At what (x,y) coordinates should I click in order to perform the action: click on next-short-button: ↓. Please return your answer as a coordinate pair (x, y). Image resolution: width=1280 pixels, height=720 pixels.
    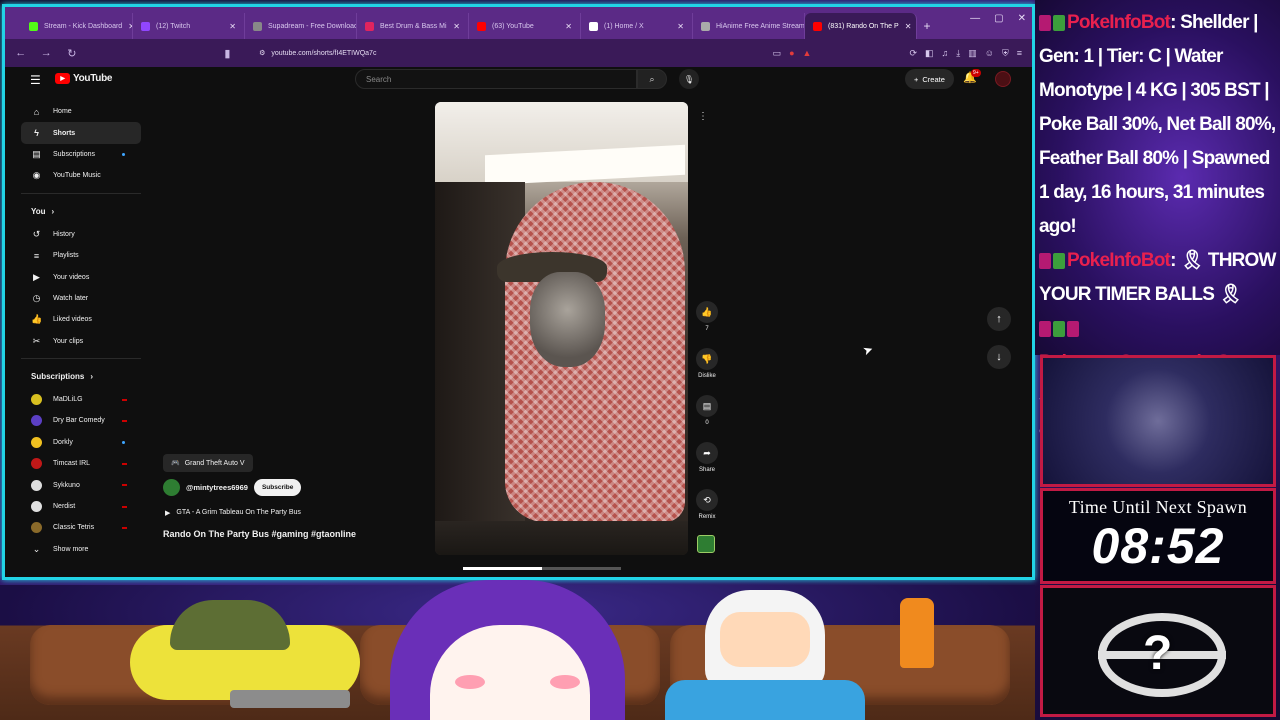
    Looking at the image, I should click on (999, 357).